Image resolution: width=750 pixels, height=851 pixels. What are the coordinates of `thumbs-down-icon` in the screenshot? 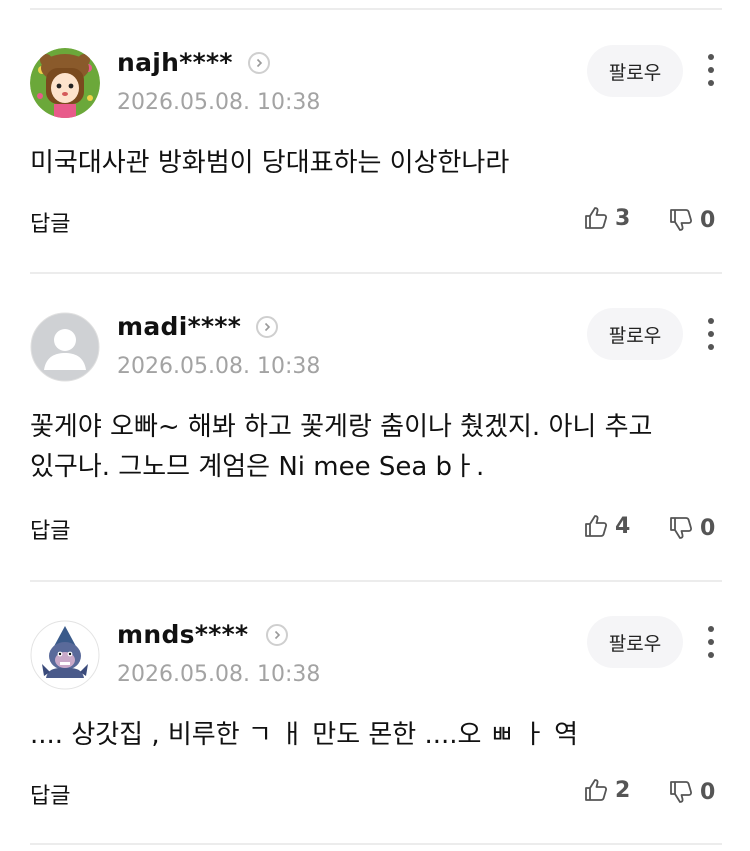 It's located at (681, 792).